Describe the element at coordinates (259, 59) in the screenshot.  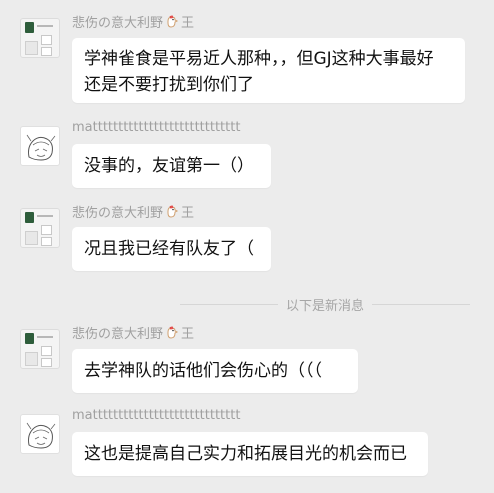
I see `message-line: 学神雀食是平易近人那种，，但GJ这种大事最好` at that location.